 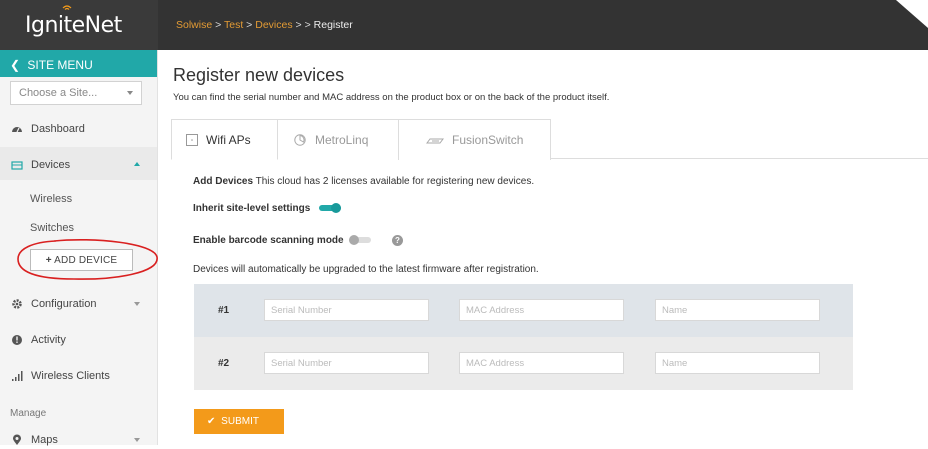 What do you see at coordinates (273, 25) in the screenshot?
I see `breadcrumb-devices: Devices` at bounding box center [273, 25].